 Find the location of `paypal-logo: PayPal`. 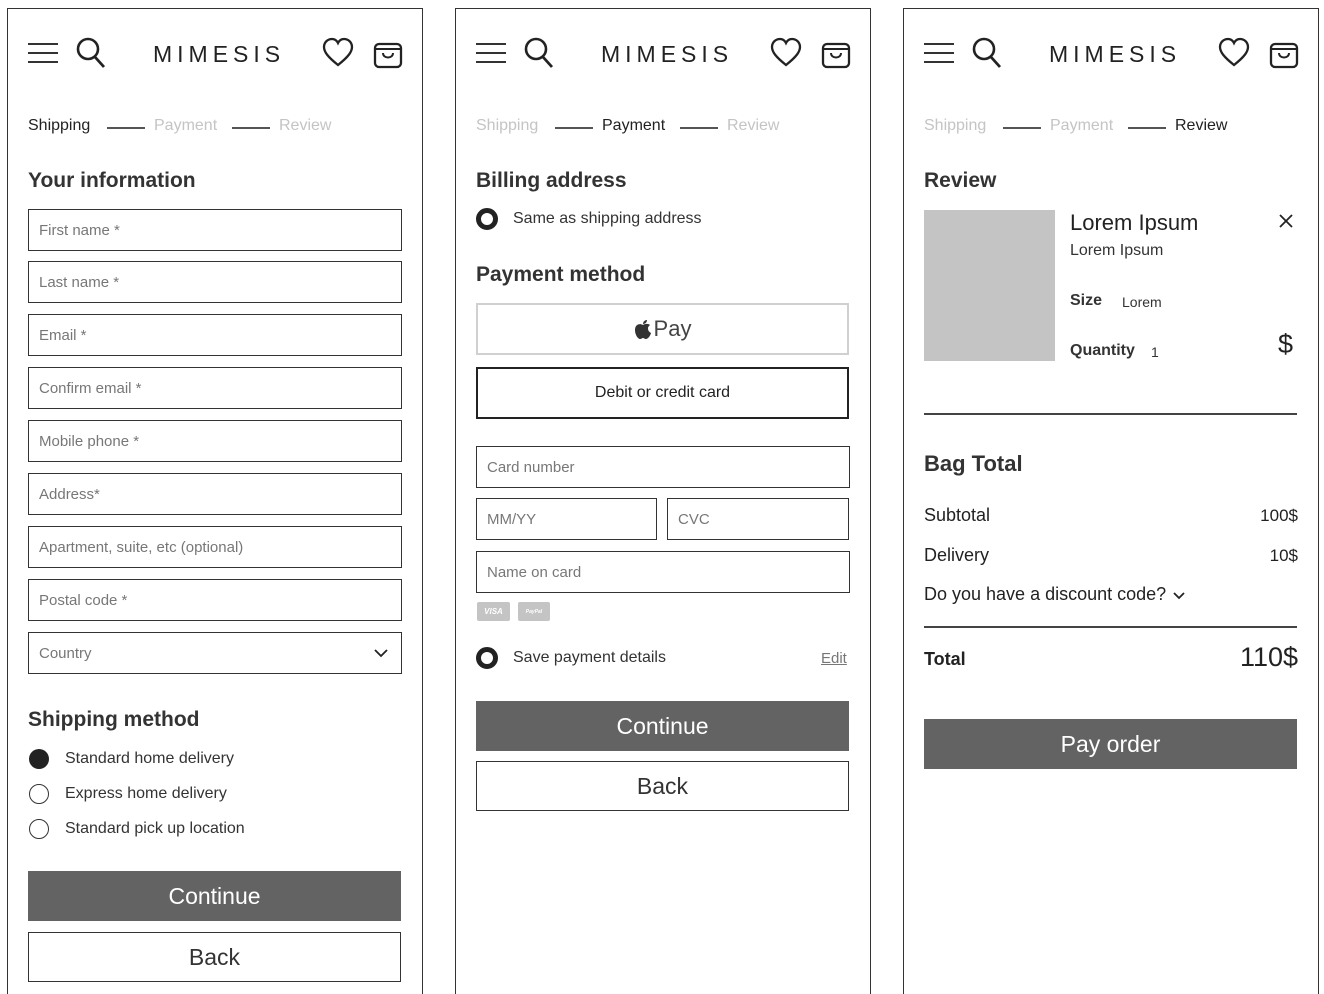

paypal-logo: PayPal is located at coordinates (534, 611).